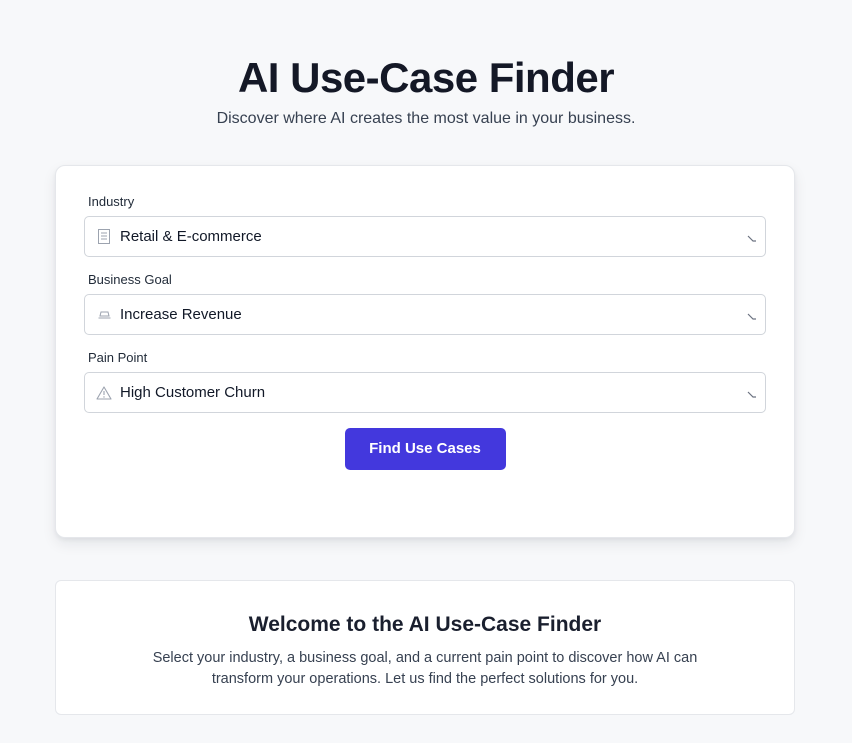 This screenshot has height=743, width=852. Describe the element at coordinates (130, 279) in the screenshot. I see `goal-label: Business Goal` at that location.